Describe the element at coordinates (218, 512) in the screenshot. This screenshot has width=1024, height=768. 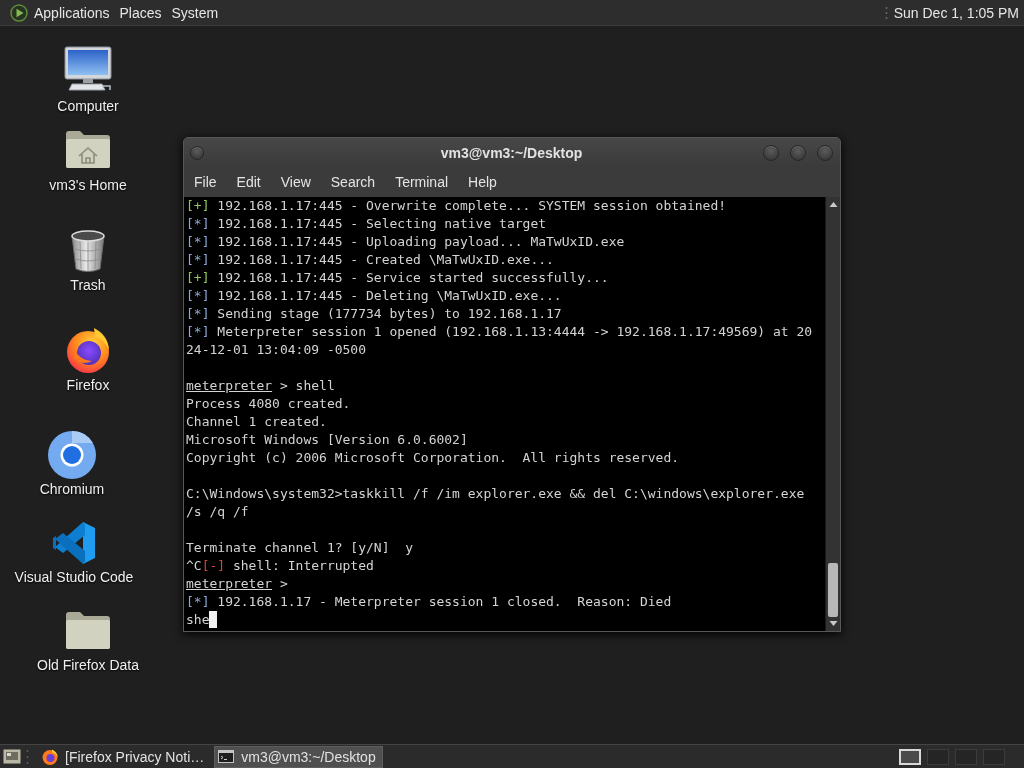
I see `terminal-line: /s /q /f` at that location.